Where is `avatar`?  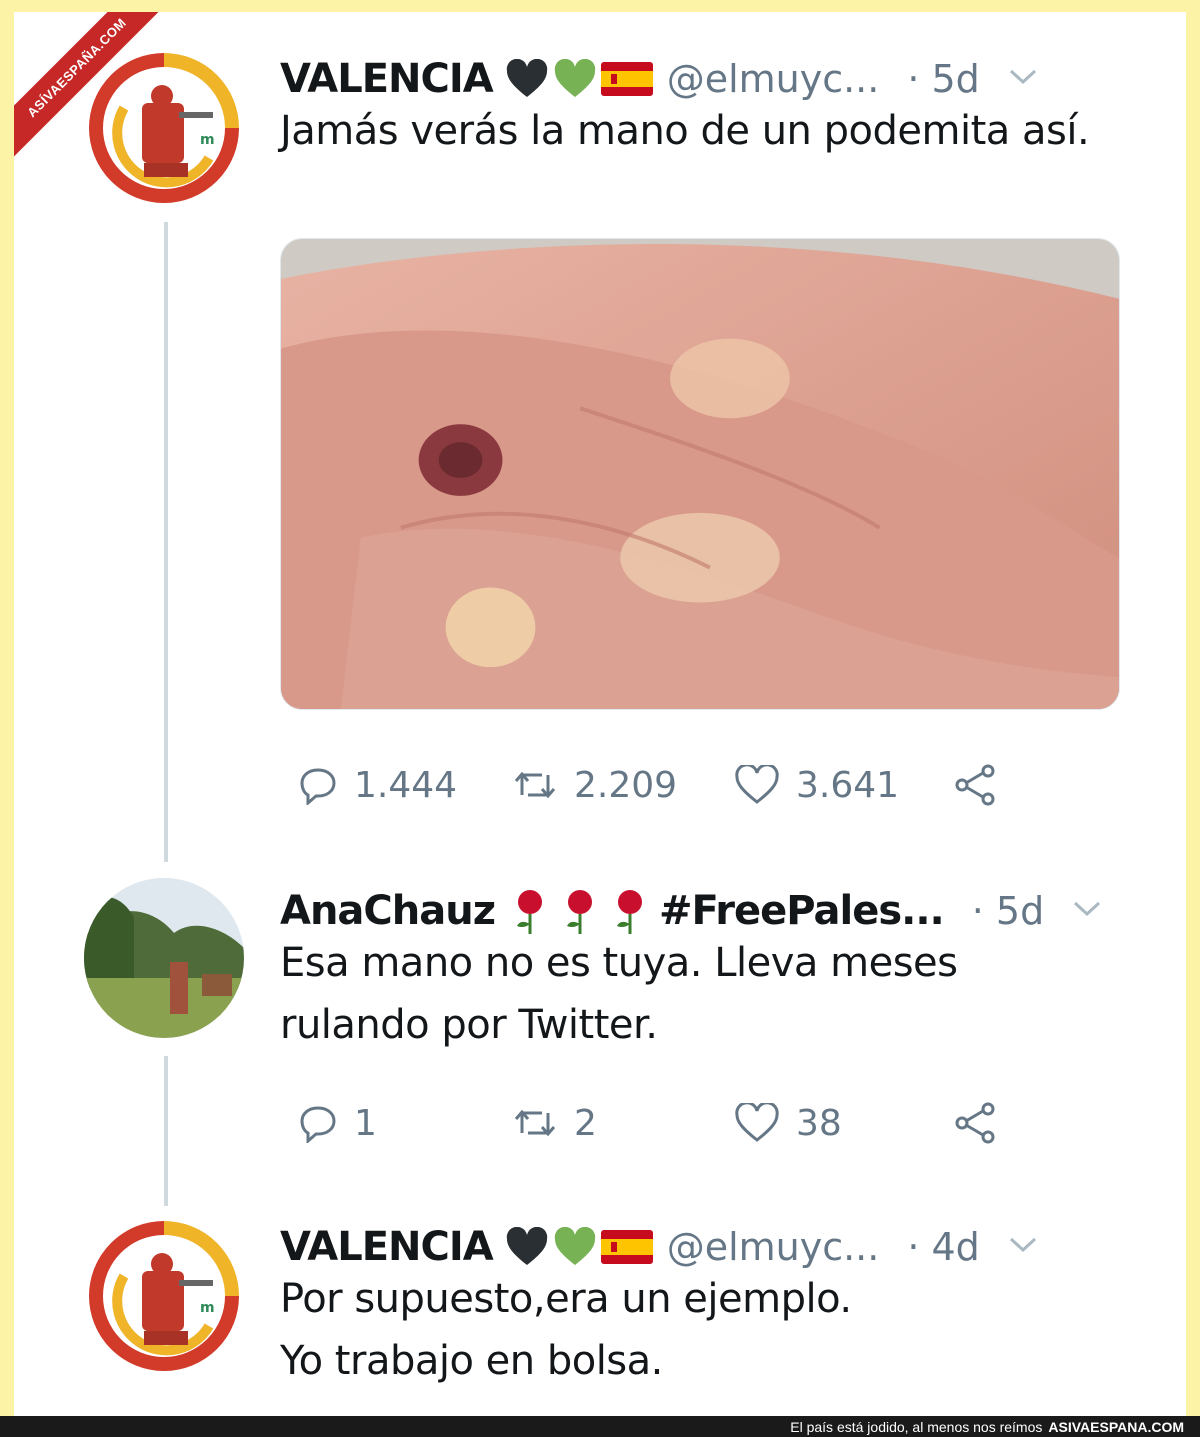
avatar is located at coordinates (164, 958).